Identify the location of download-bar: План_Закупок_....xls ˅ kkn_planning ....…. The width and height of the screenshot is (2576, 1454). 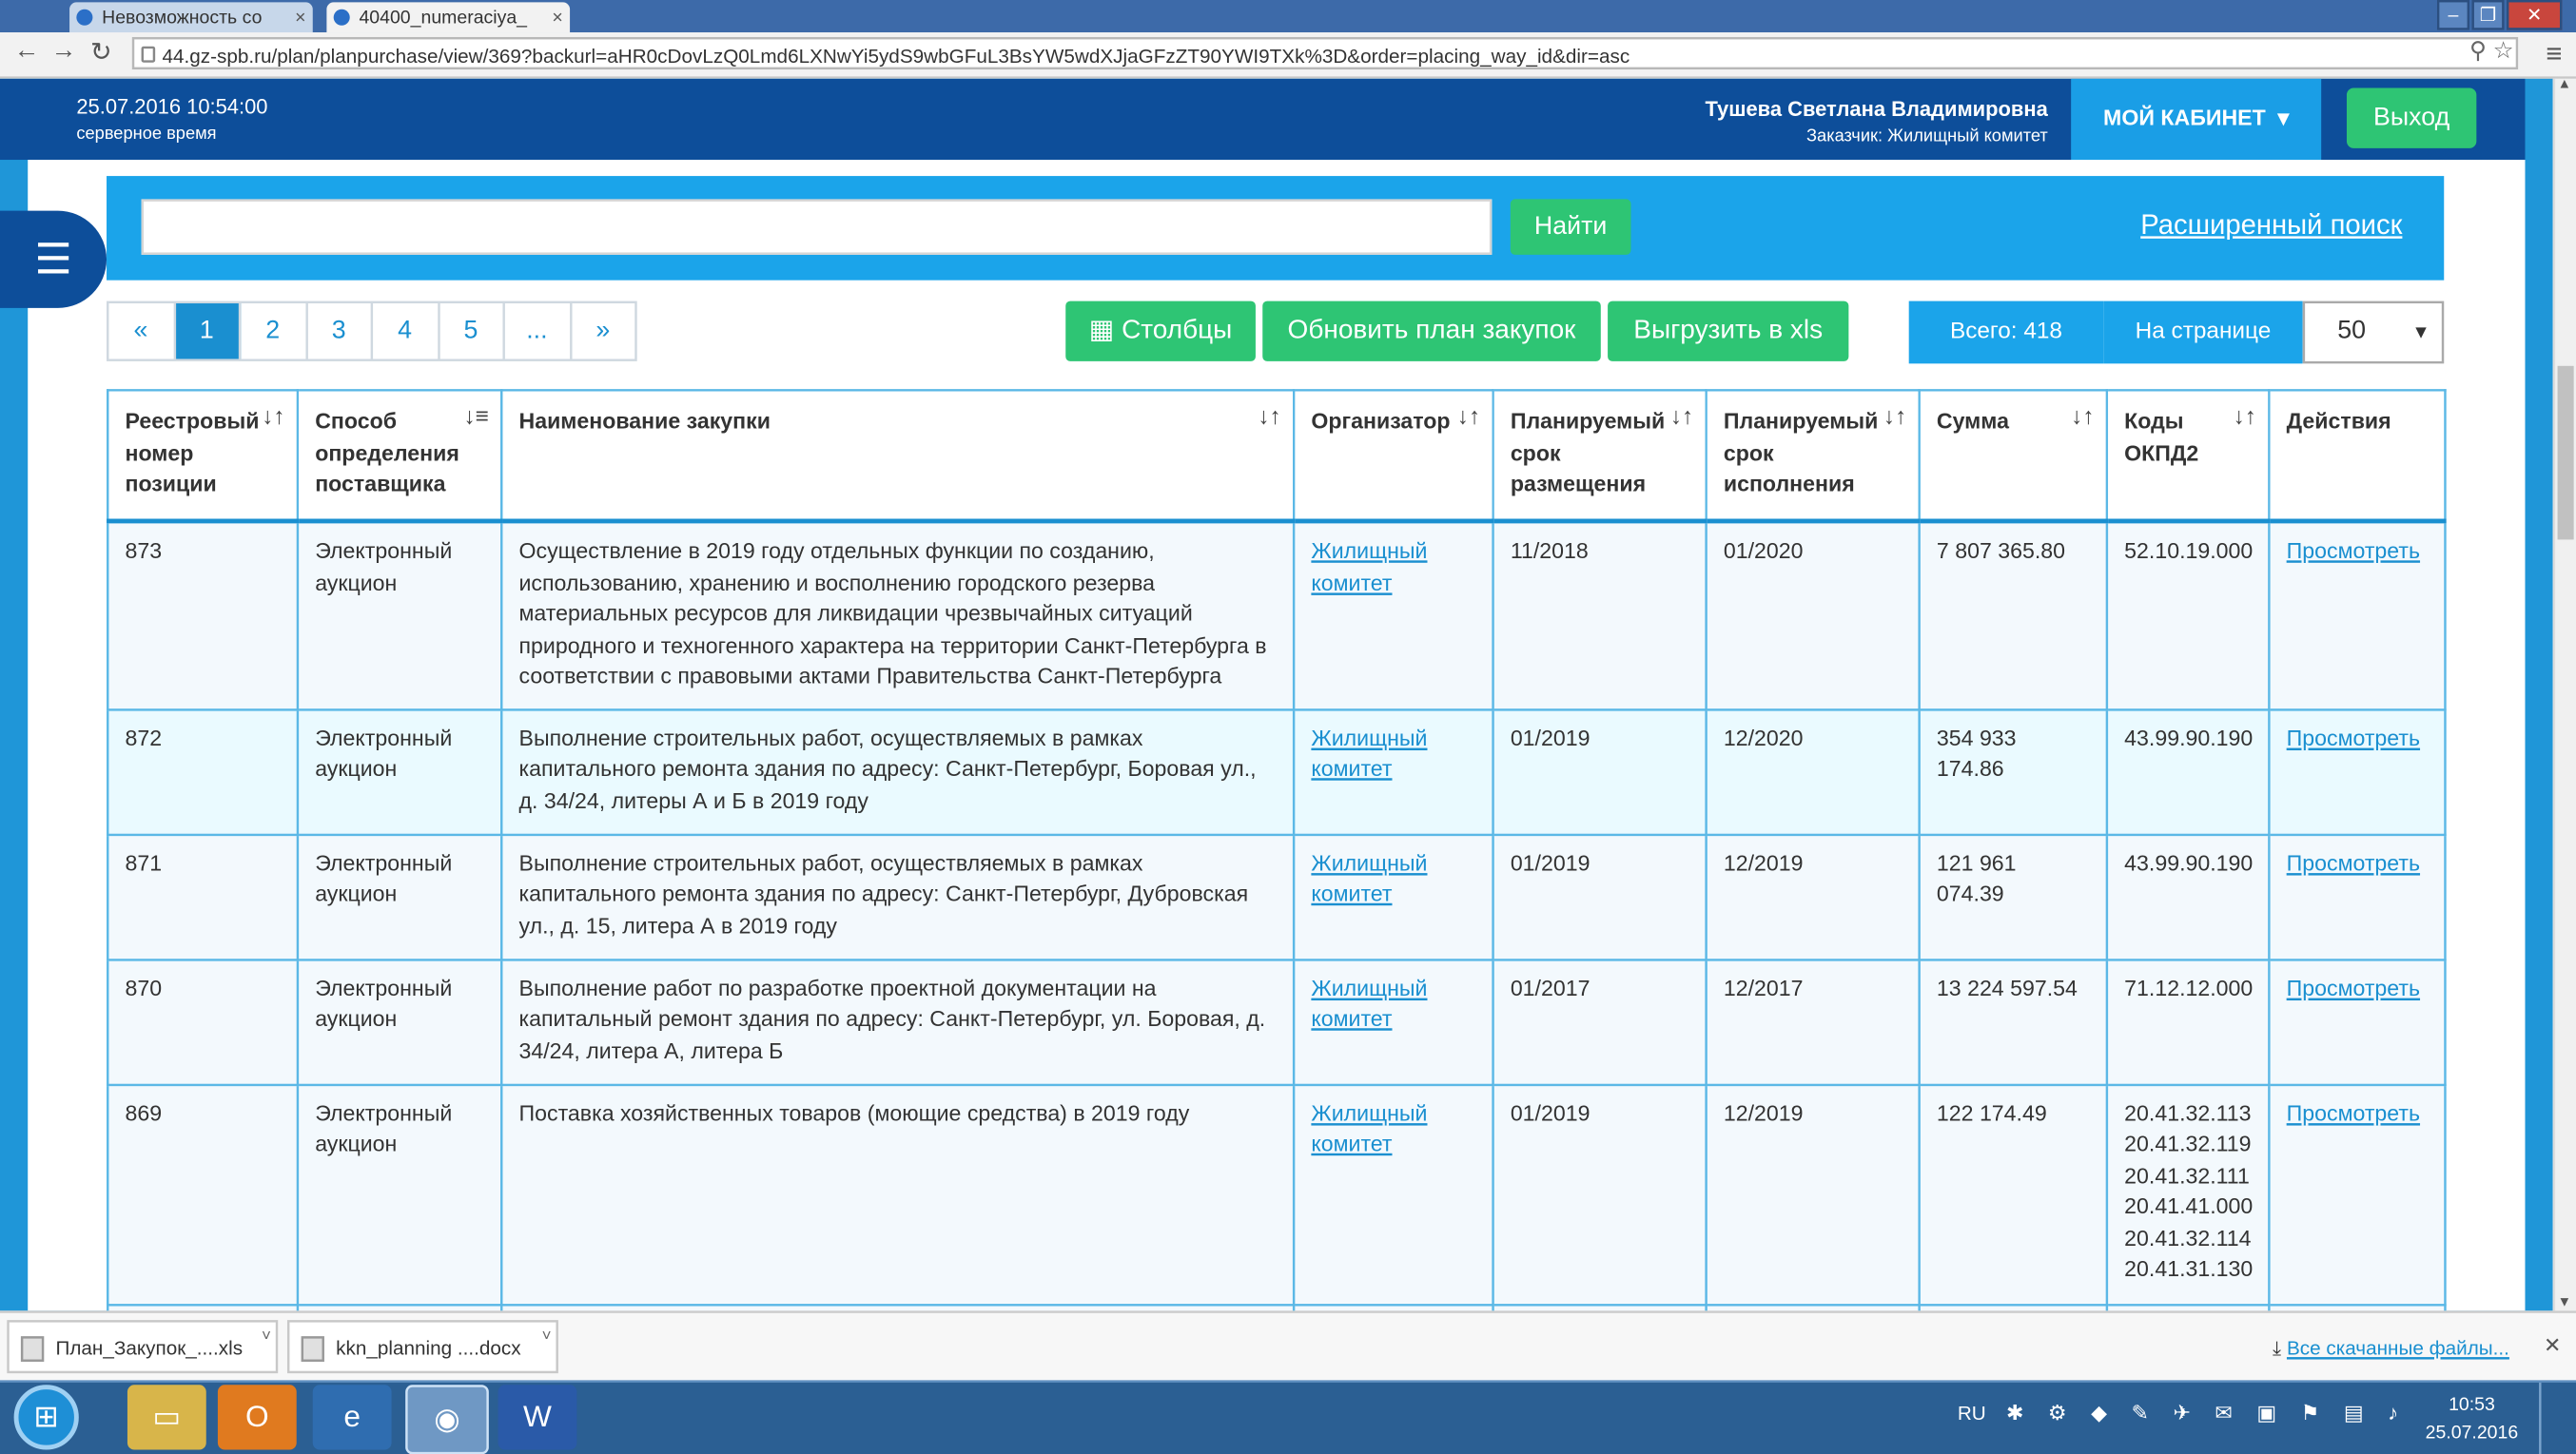
(1288, 1345).